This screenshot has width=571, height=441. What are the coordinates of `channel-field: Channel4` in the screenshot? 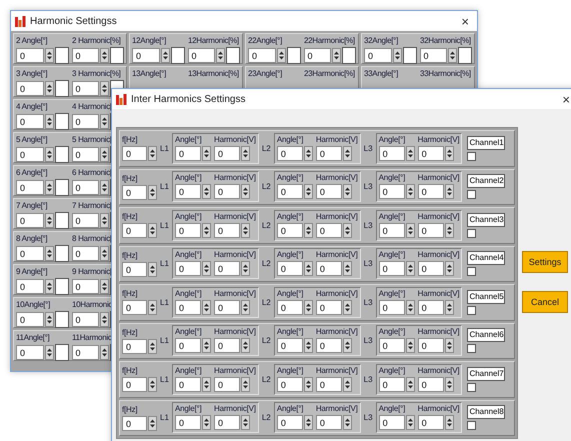 It's located at (486, 258).